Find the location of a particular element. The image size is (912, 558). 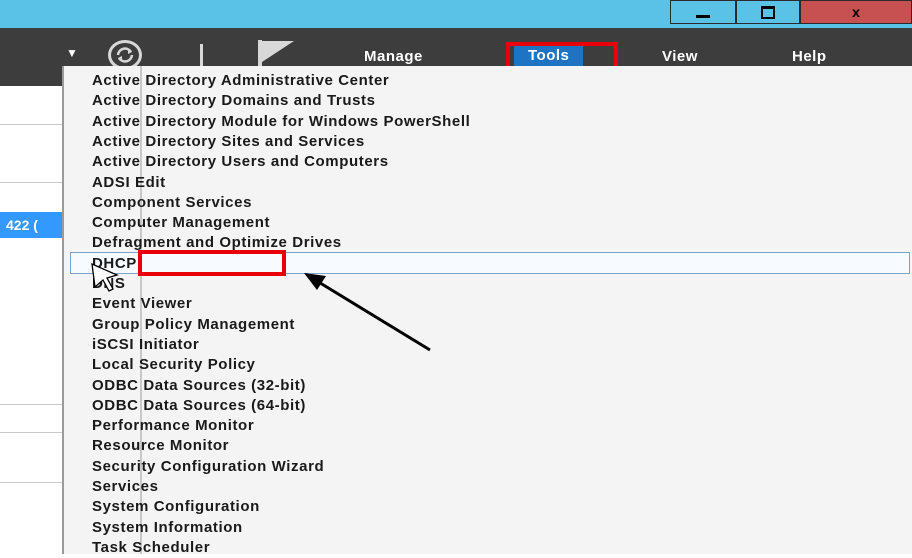

restore-icon is located at coordinates (768, 12).